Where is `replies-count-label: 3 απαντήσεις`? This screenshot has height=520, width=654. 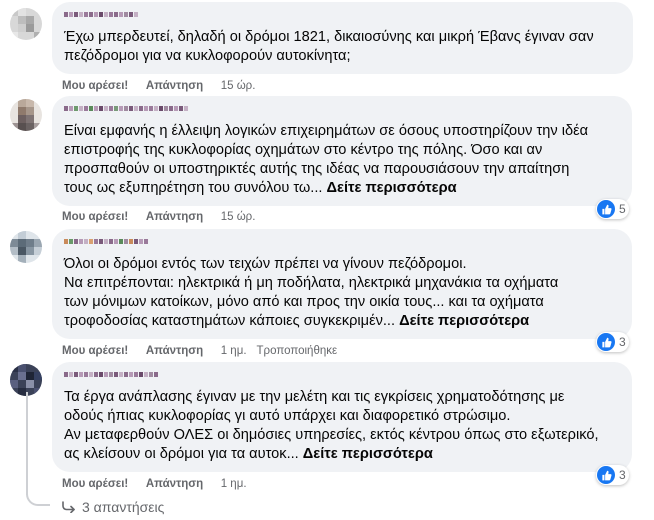
replies-count-label: 3 απαντήσεις is located at coordinates (123, 507).